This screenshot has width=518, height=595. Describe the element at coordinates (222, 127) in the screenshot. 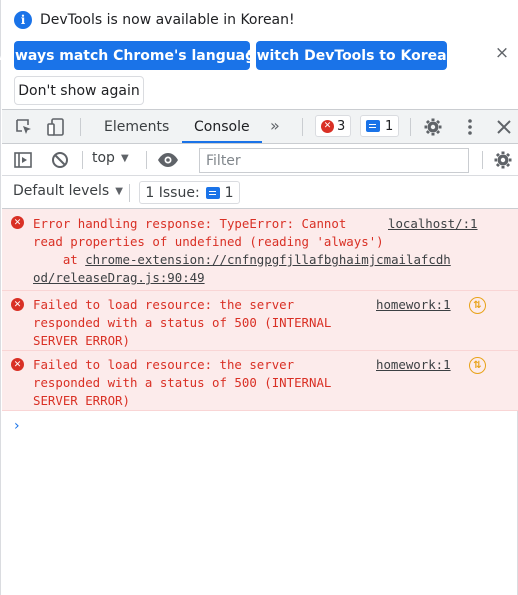

I see `tab-console: Console` at that location.